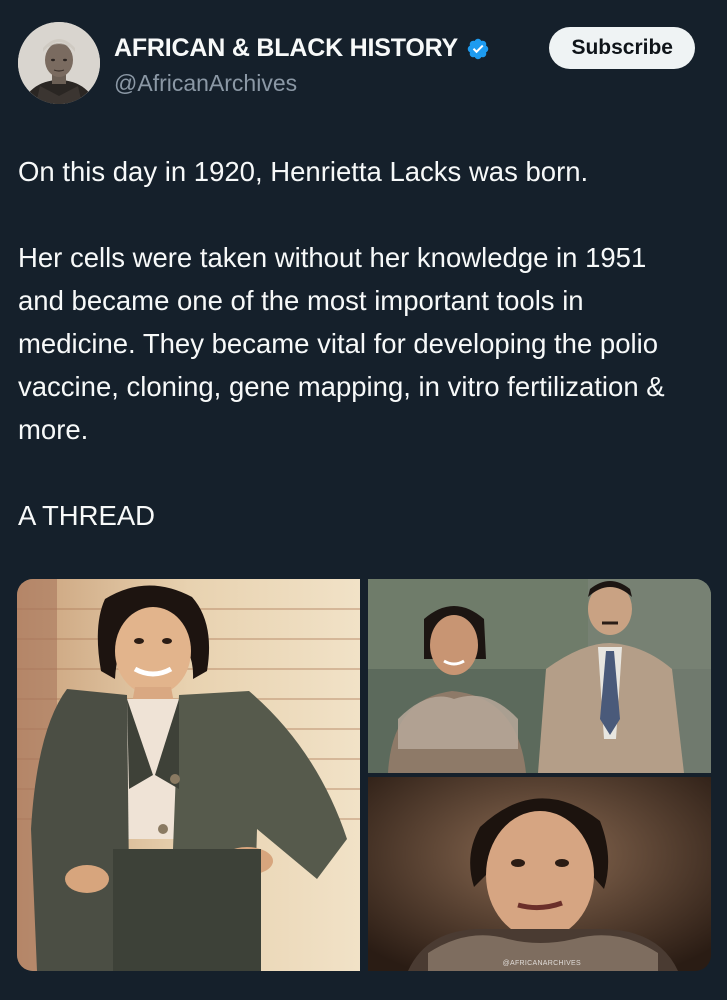 This screenshot has height=1000, width=727. What do you see at coordinates (539, 676) in the screenshot?
I see `photo-couple` at bounding box center [539, 676].